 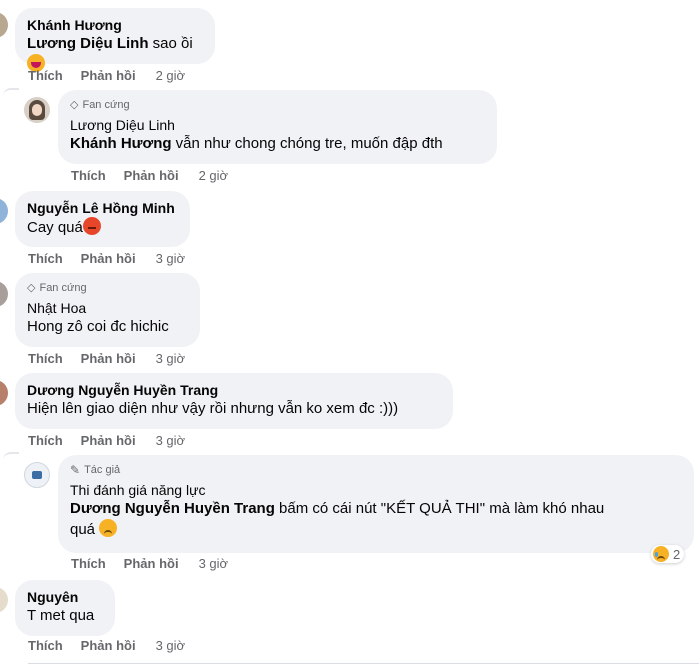 I want to click on mention: Khánh Hương, so click(x=121, y=143).